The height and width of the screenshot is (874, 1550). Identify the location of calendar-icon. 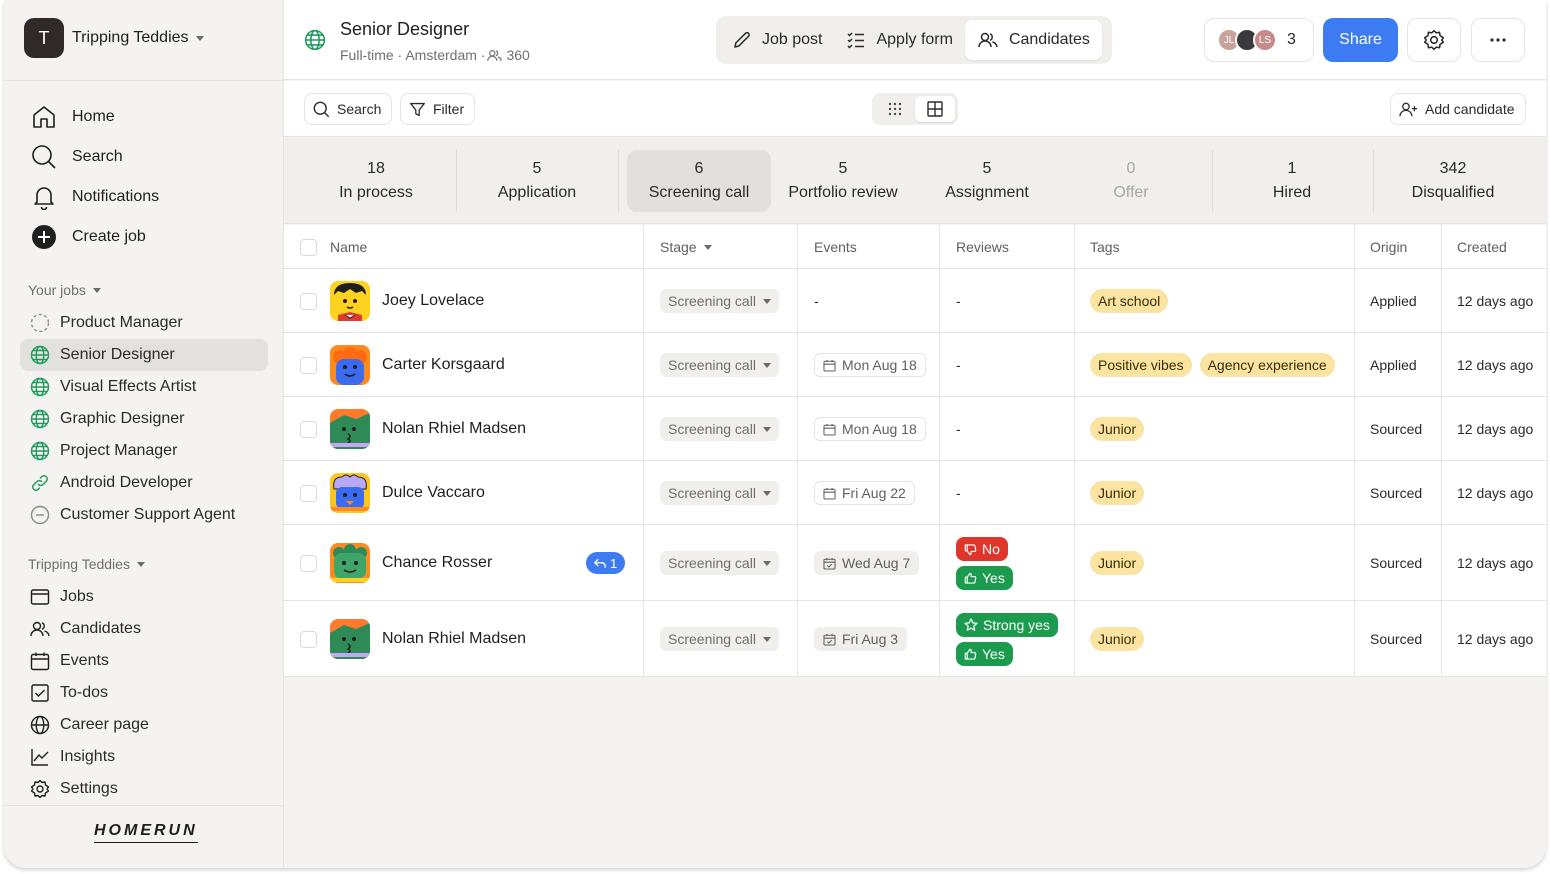
(40, 661).